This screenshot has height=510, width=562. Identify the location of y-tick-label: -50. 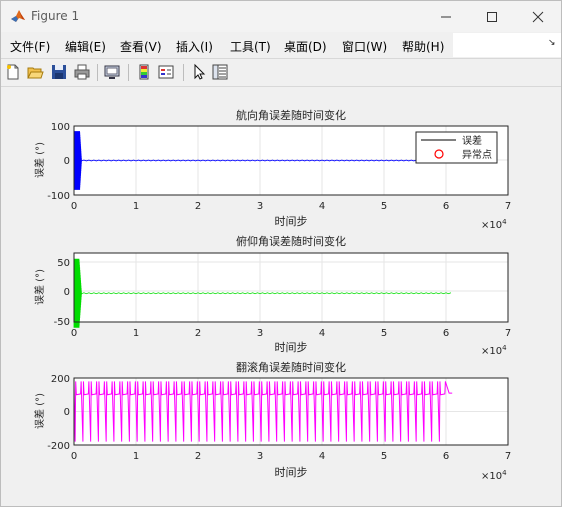
(62, 322).